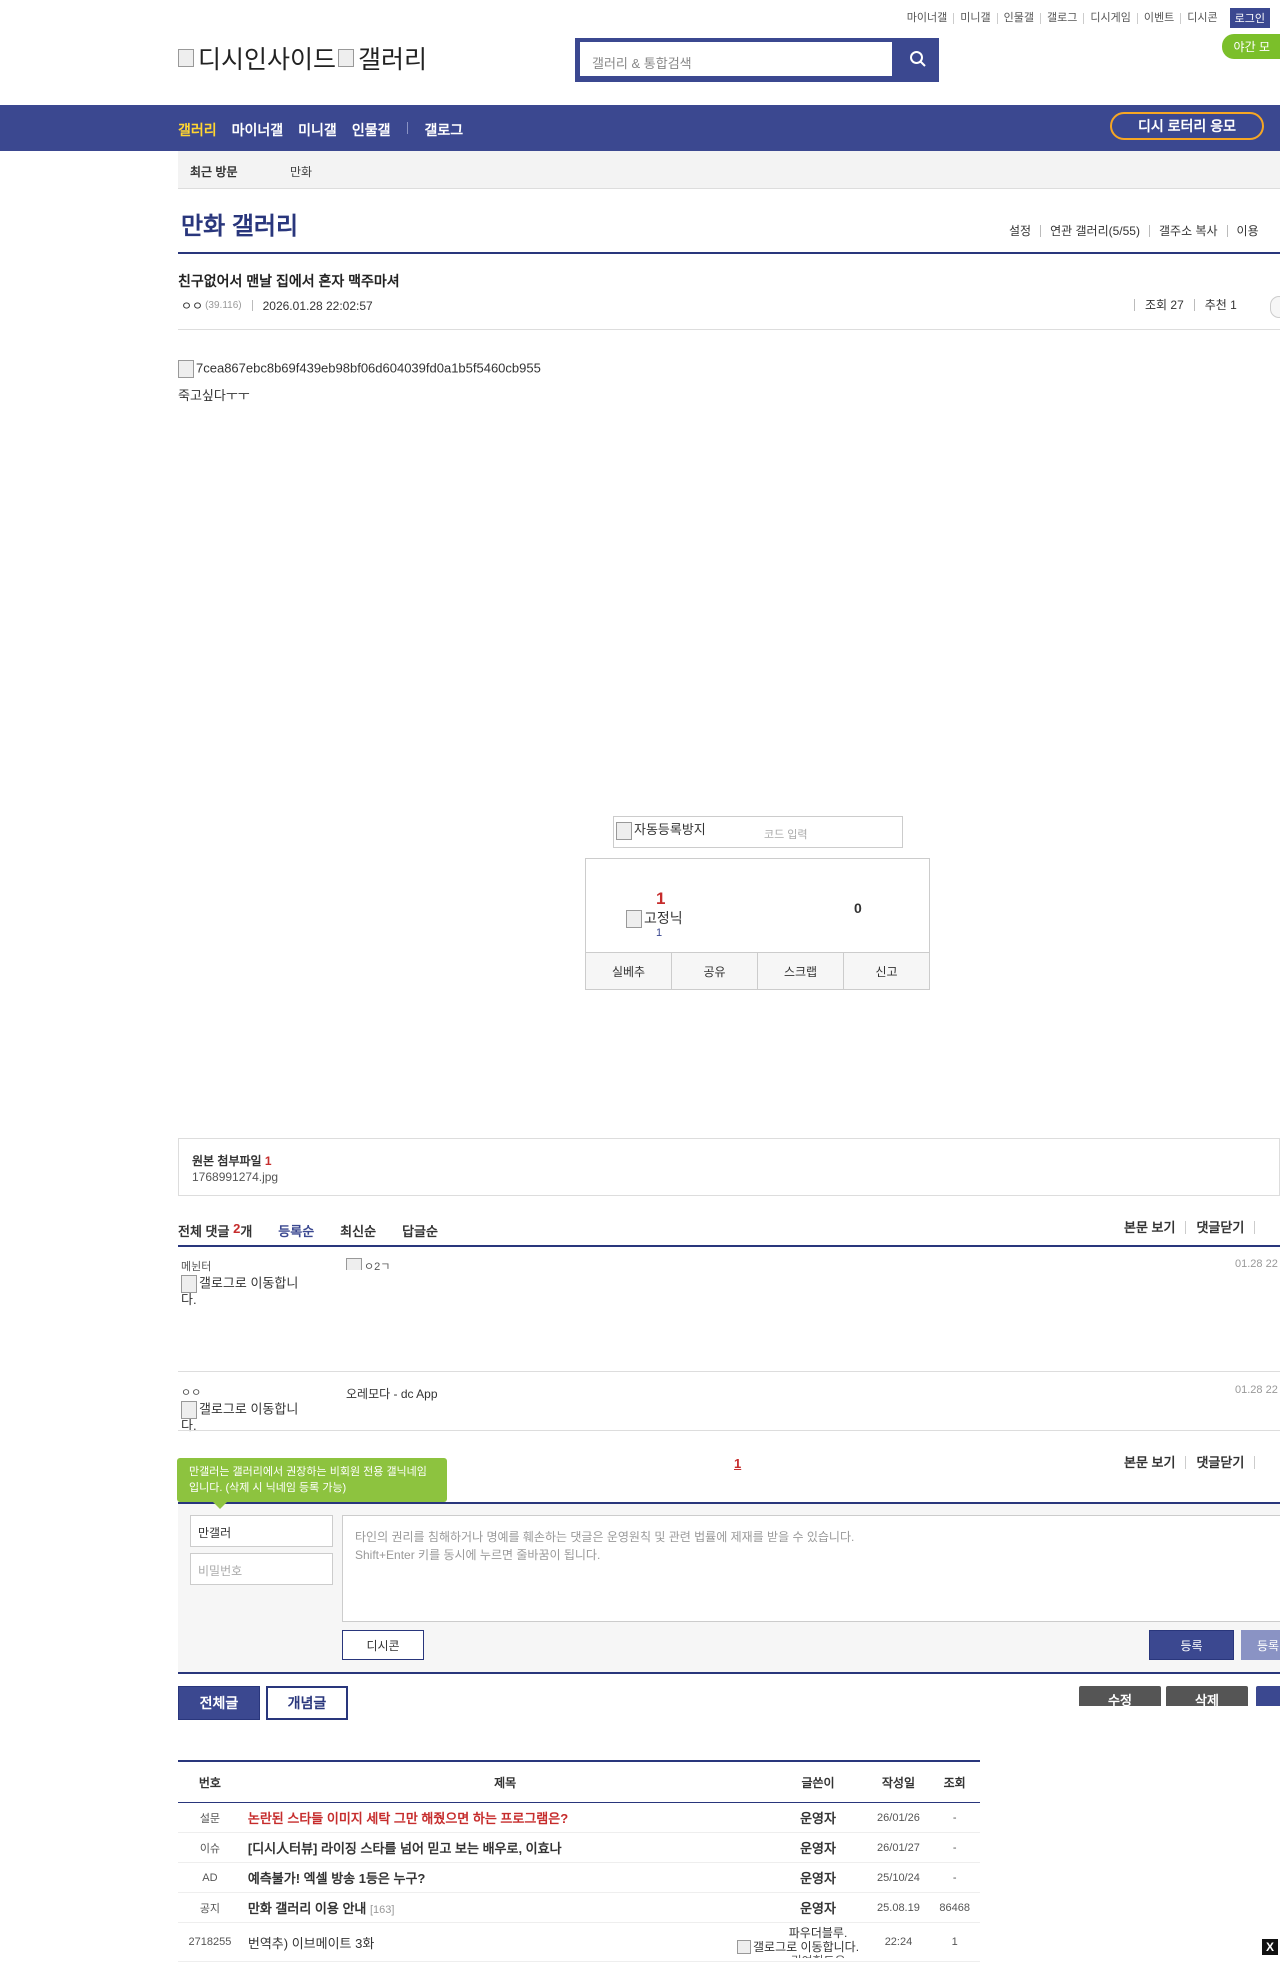  I want to click on recommend-box: 1 고정닉 1 0 실베추 공유 스크랩 신고, so click(757, 924).